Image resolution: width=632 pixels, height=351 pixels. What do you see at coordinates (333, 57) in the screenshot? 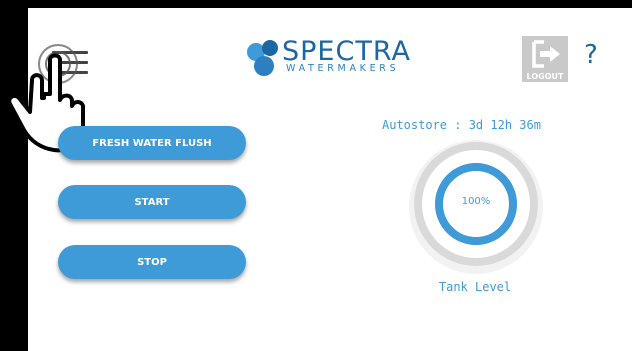
I see `spectra-logo: SPECTRA WATERMAKERS` at bounding box center [333, 57].